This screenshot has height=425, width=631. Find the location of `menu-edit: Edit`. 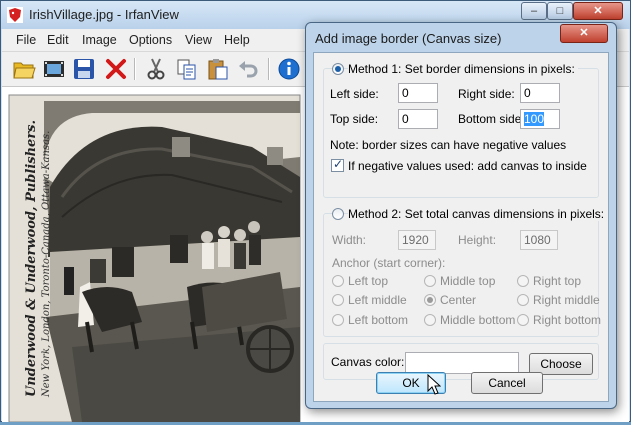

menu-edit: Edit is located at coordinates (58, 40).